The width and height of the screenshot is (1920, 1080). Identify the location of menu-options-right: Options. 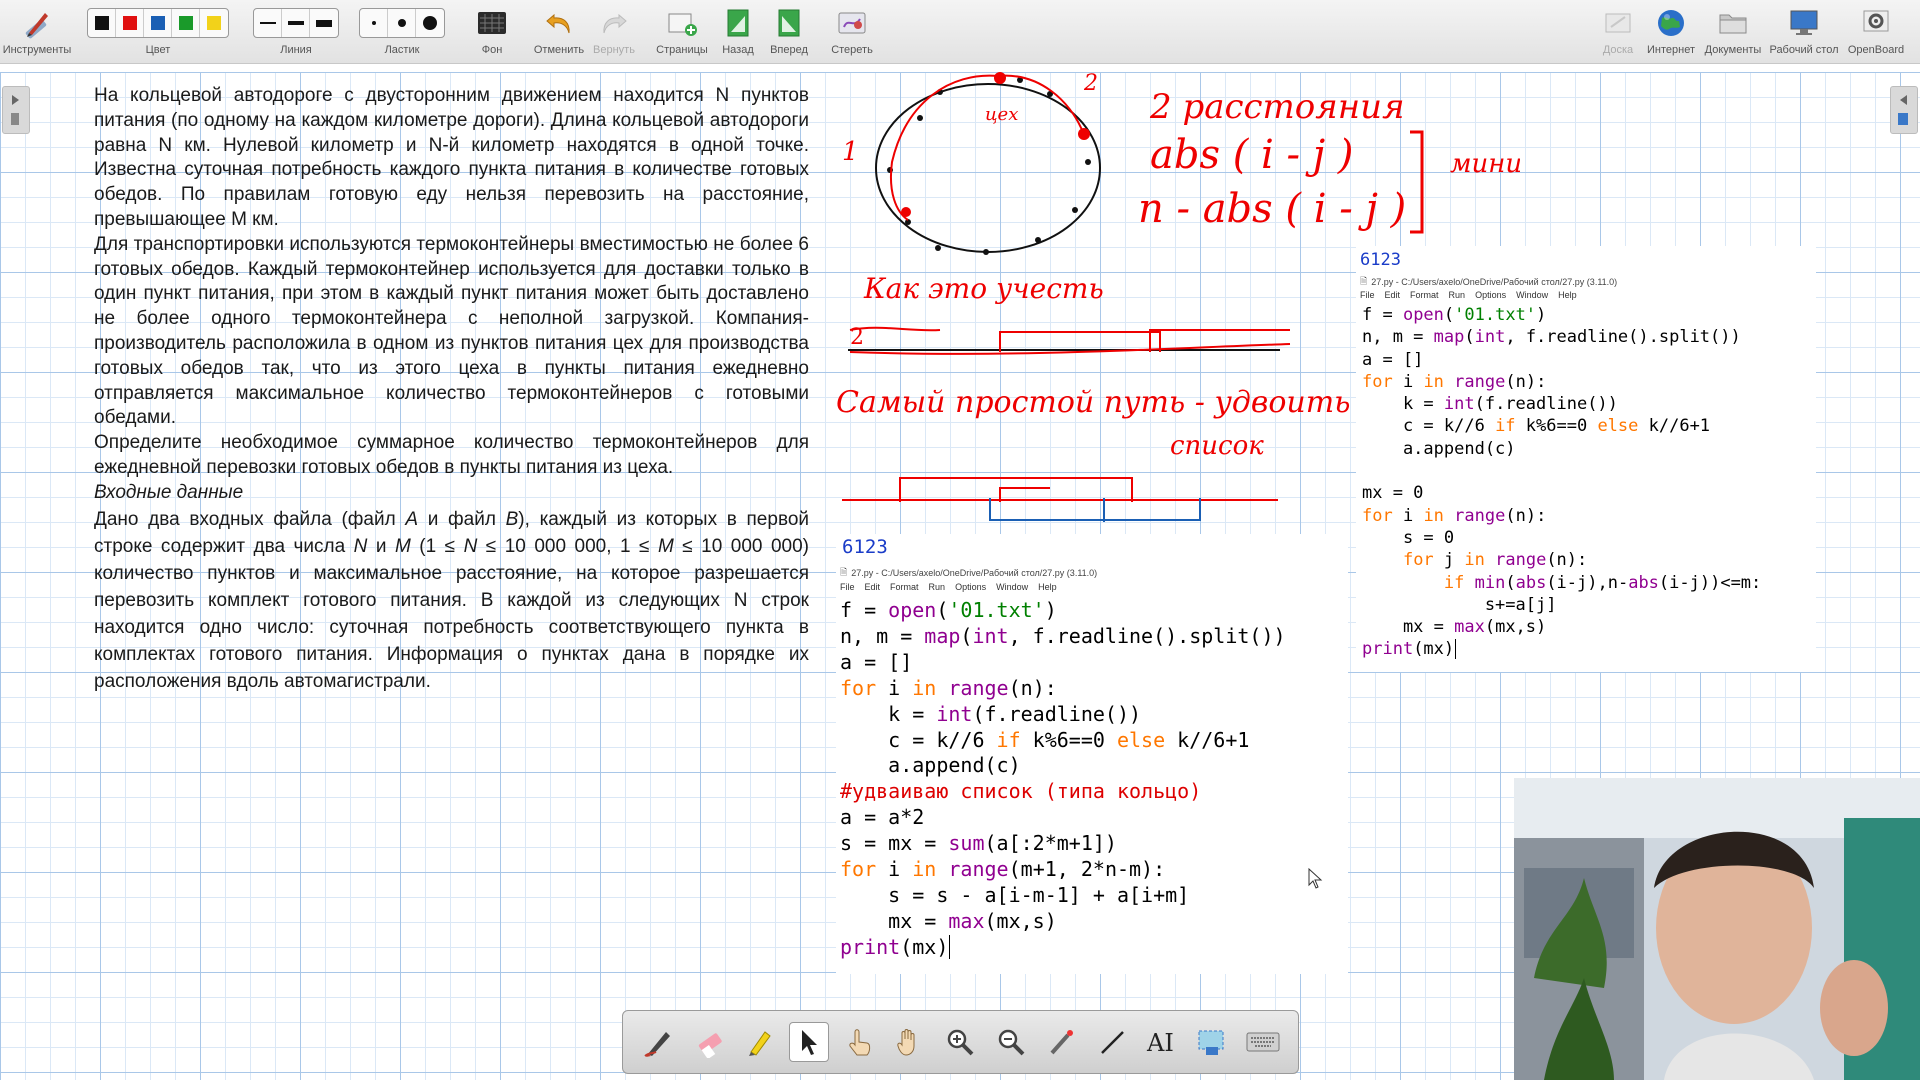
(1490, 297).